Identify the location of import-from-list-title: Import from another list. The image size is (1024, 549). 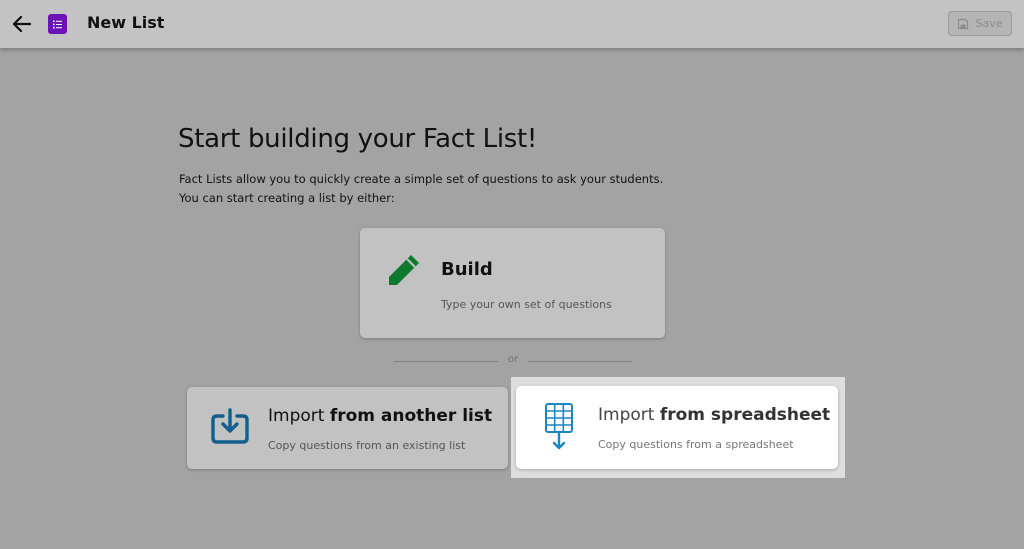
(380, 416).